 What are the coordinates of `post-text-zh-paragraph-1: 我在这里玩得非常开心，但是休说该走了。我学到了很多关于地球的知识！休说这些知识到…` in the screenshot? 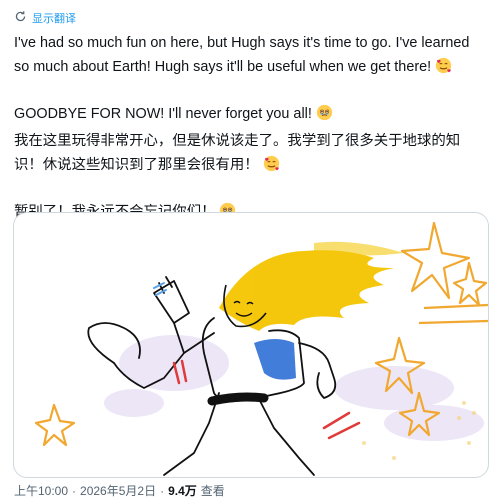 It's located at (249, 154).